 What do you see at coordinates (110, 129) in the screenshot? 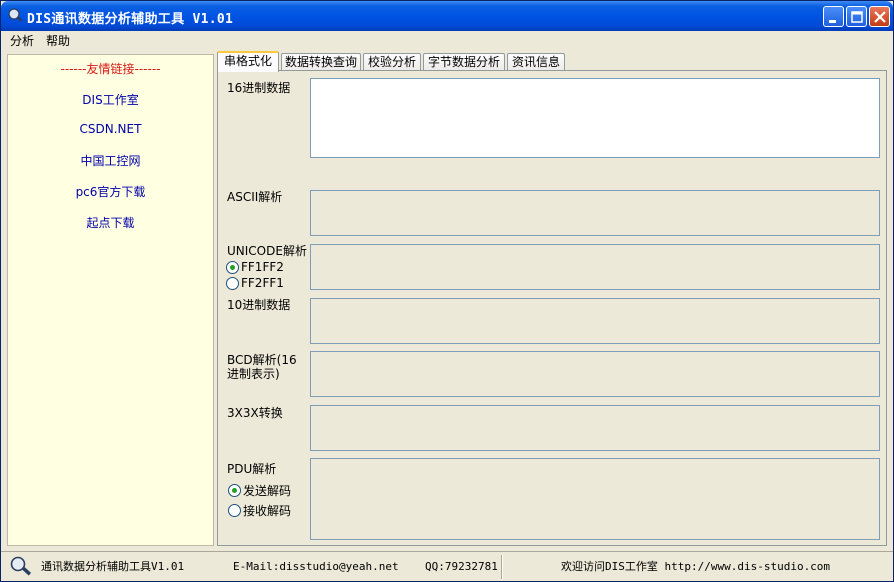
I see `sidebar-link-csdn: CSDN.NET` at bounding box center [110, 129].